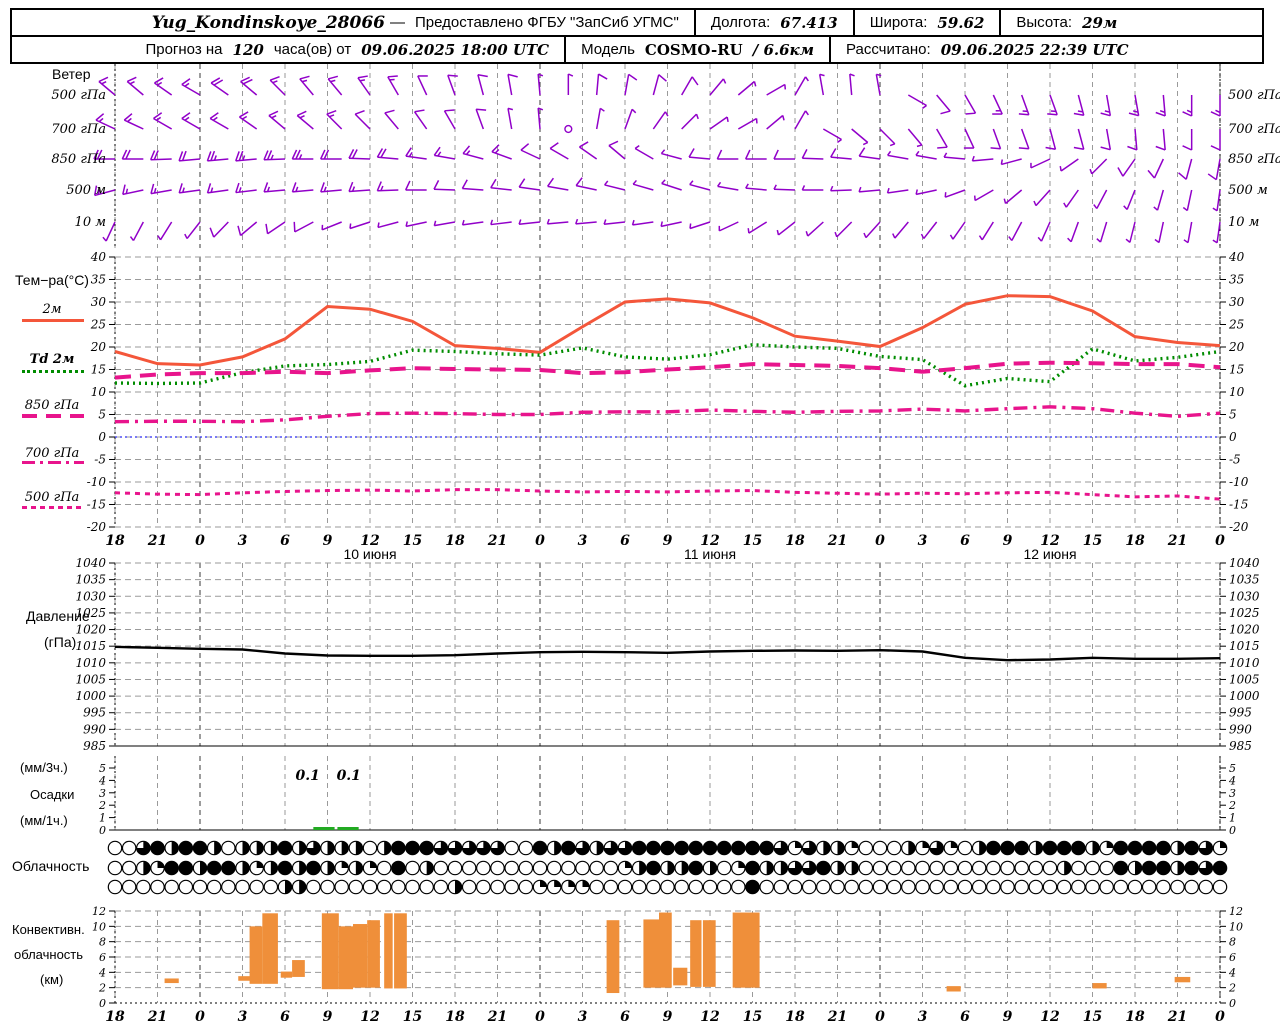  Describe the element at coordinates (1244, 613) in the screenshot. I see `pressure-ytick-right: 1025` at that location.